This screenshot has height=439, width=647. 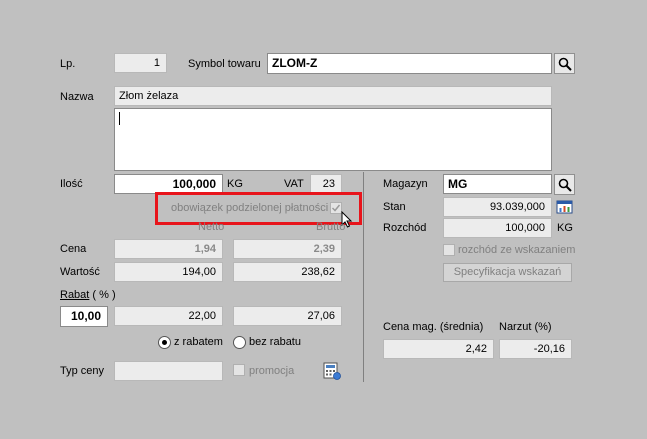 I want to click on narzut-label: Narzut (%), so click(x=525, y=327).